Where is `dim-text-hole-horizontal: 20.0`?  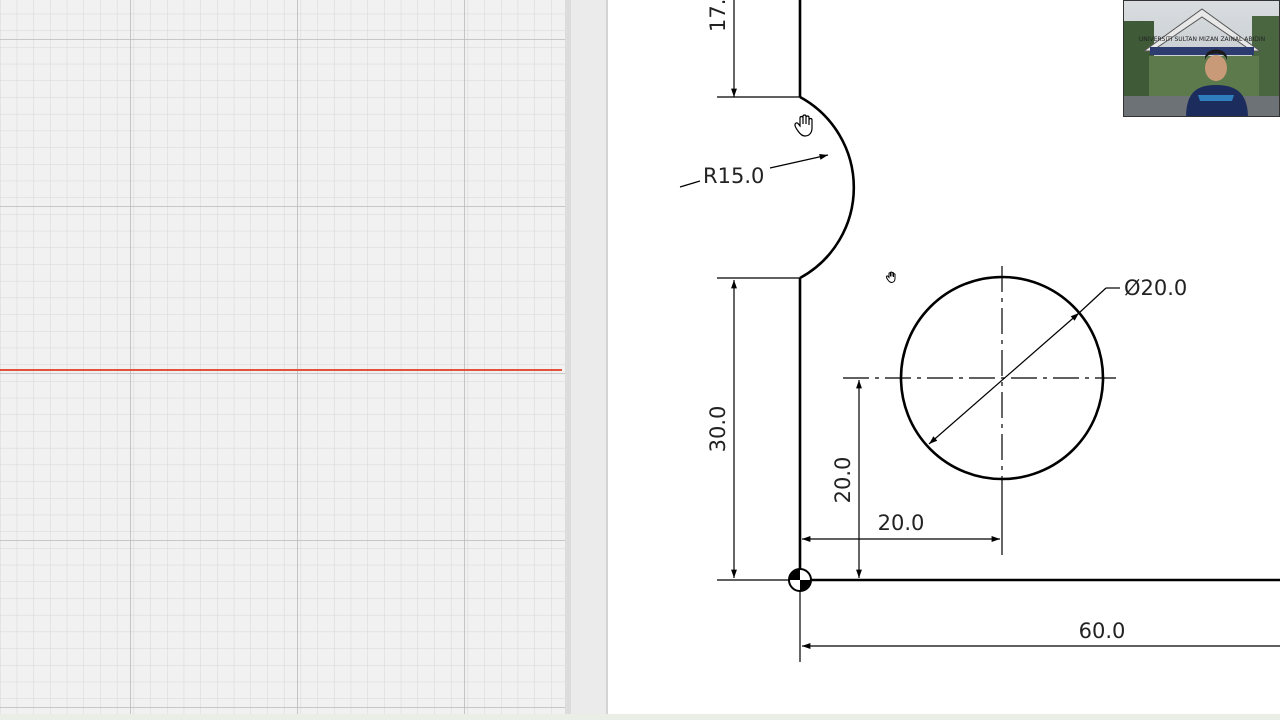
dim-text-hole-horizontal: 20.0 is located at coordinates (901, 523).